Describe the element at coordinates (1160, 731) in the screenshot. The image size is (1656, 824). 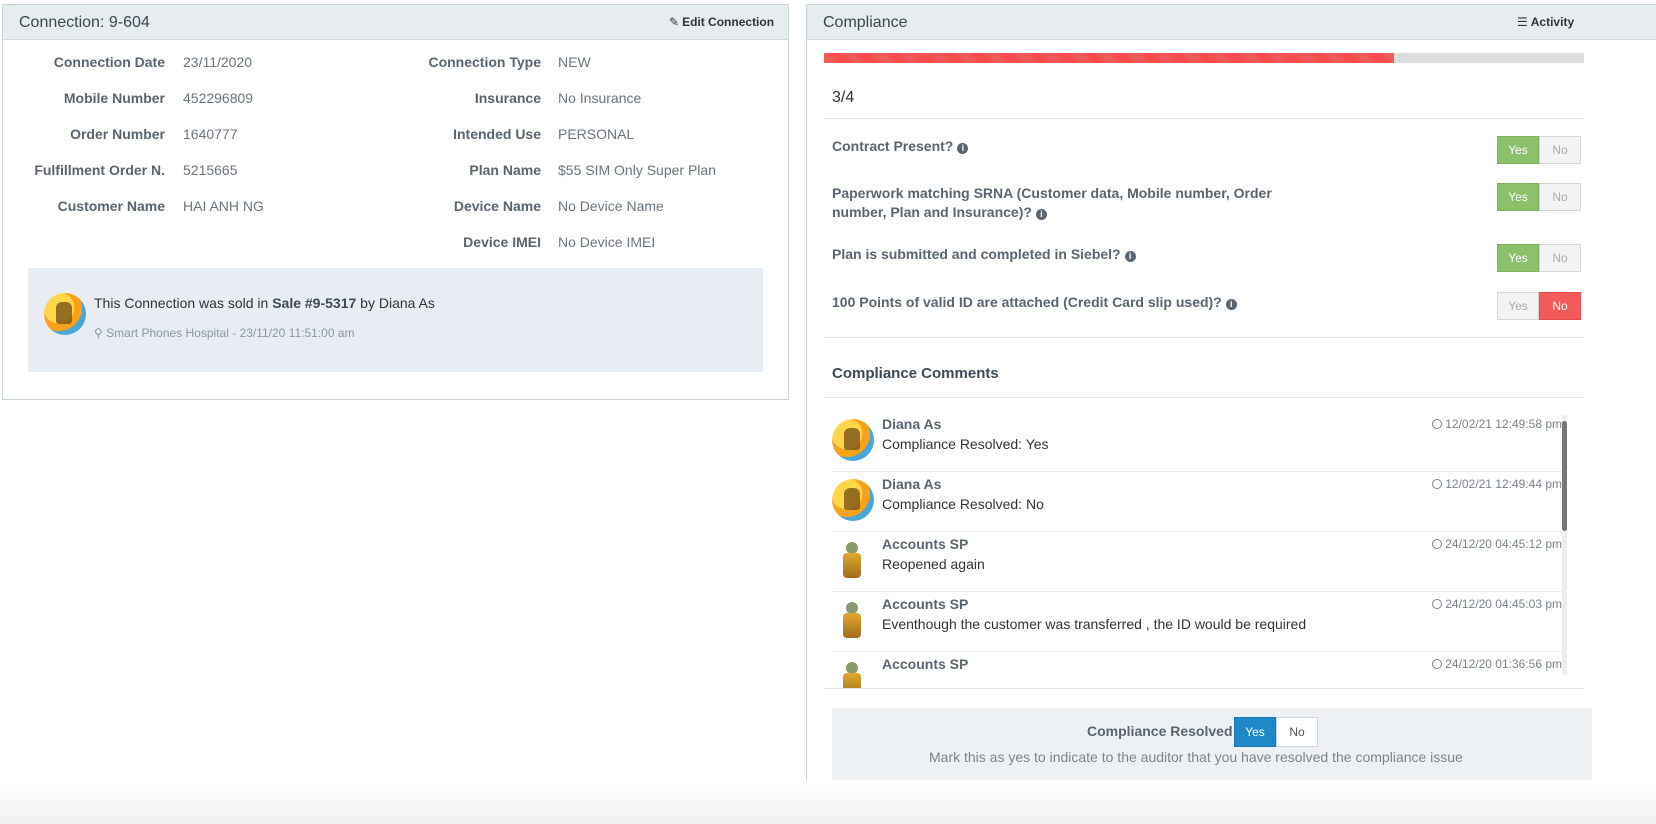
I see `compliance-resolved-label: Compliance Resolved` at that location.